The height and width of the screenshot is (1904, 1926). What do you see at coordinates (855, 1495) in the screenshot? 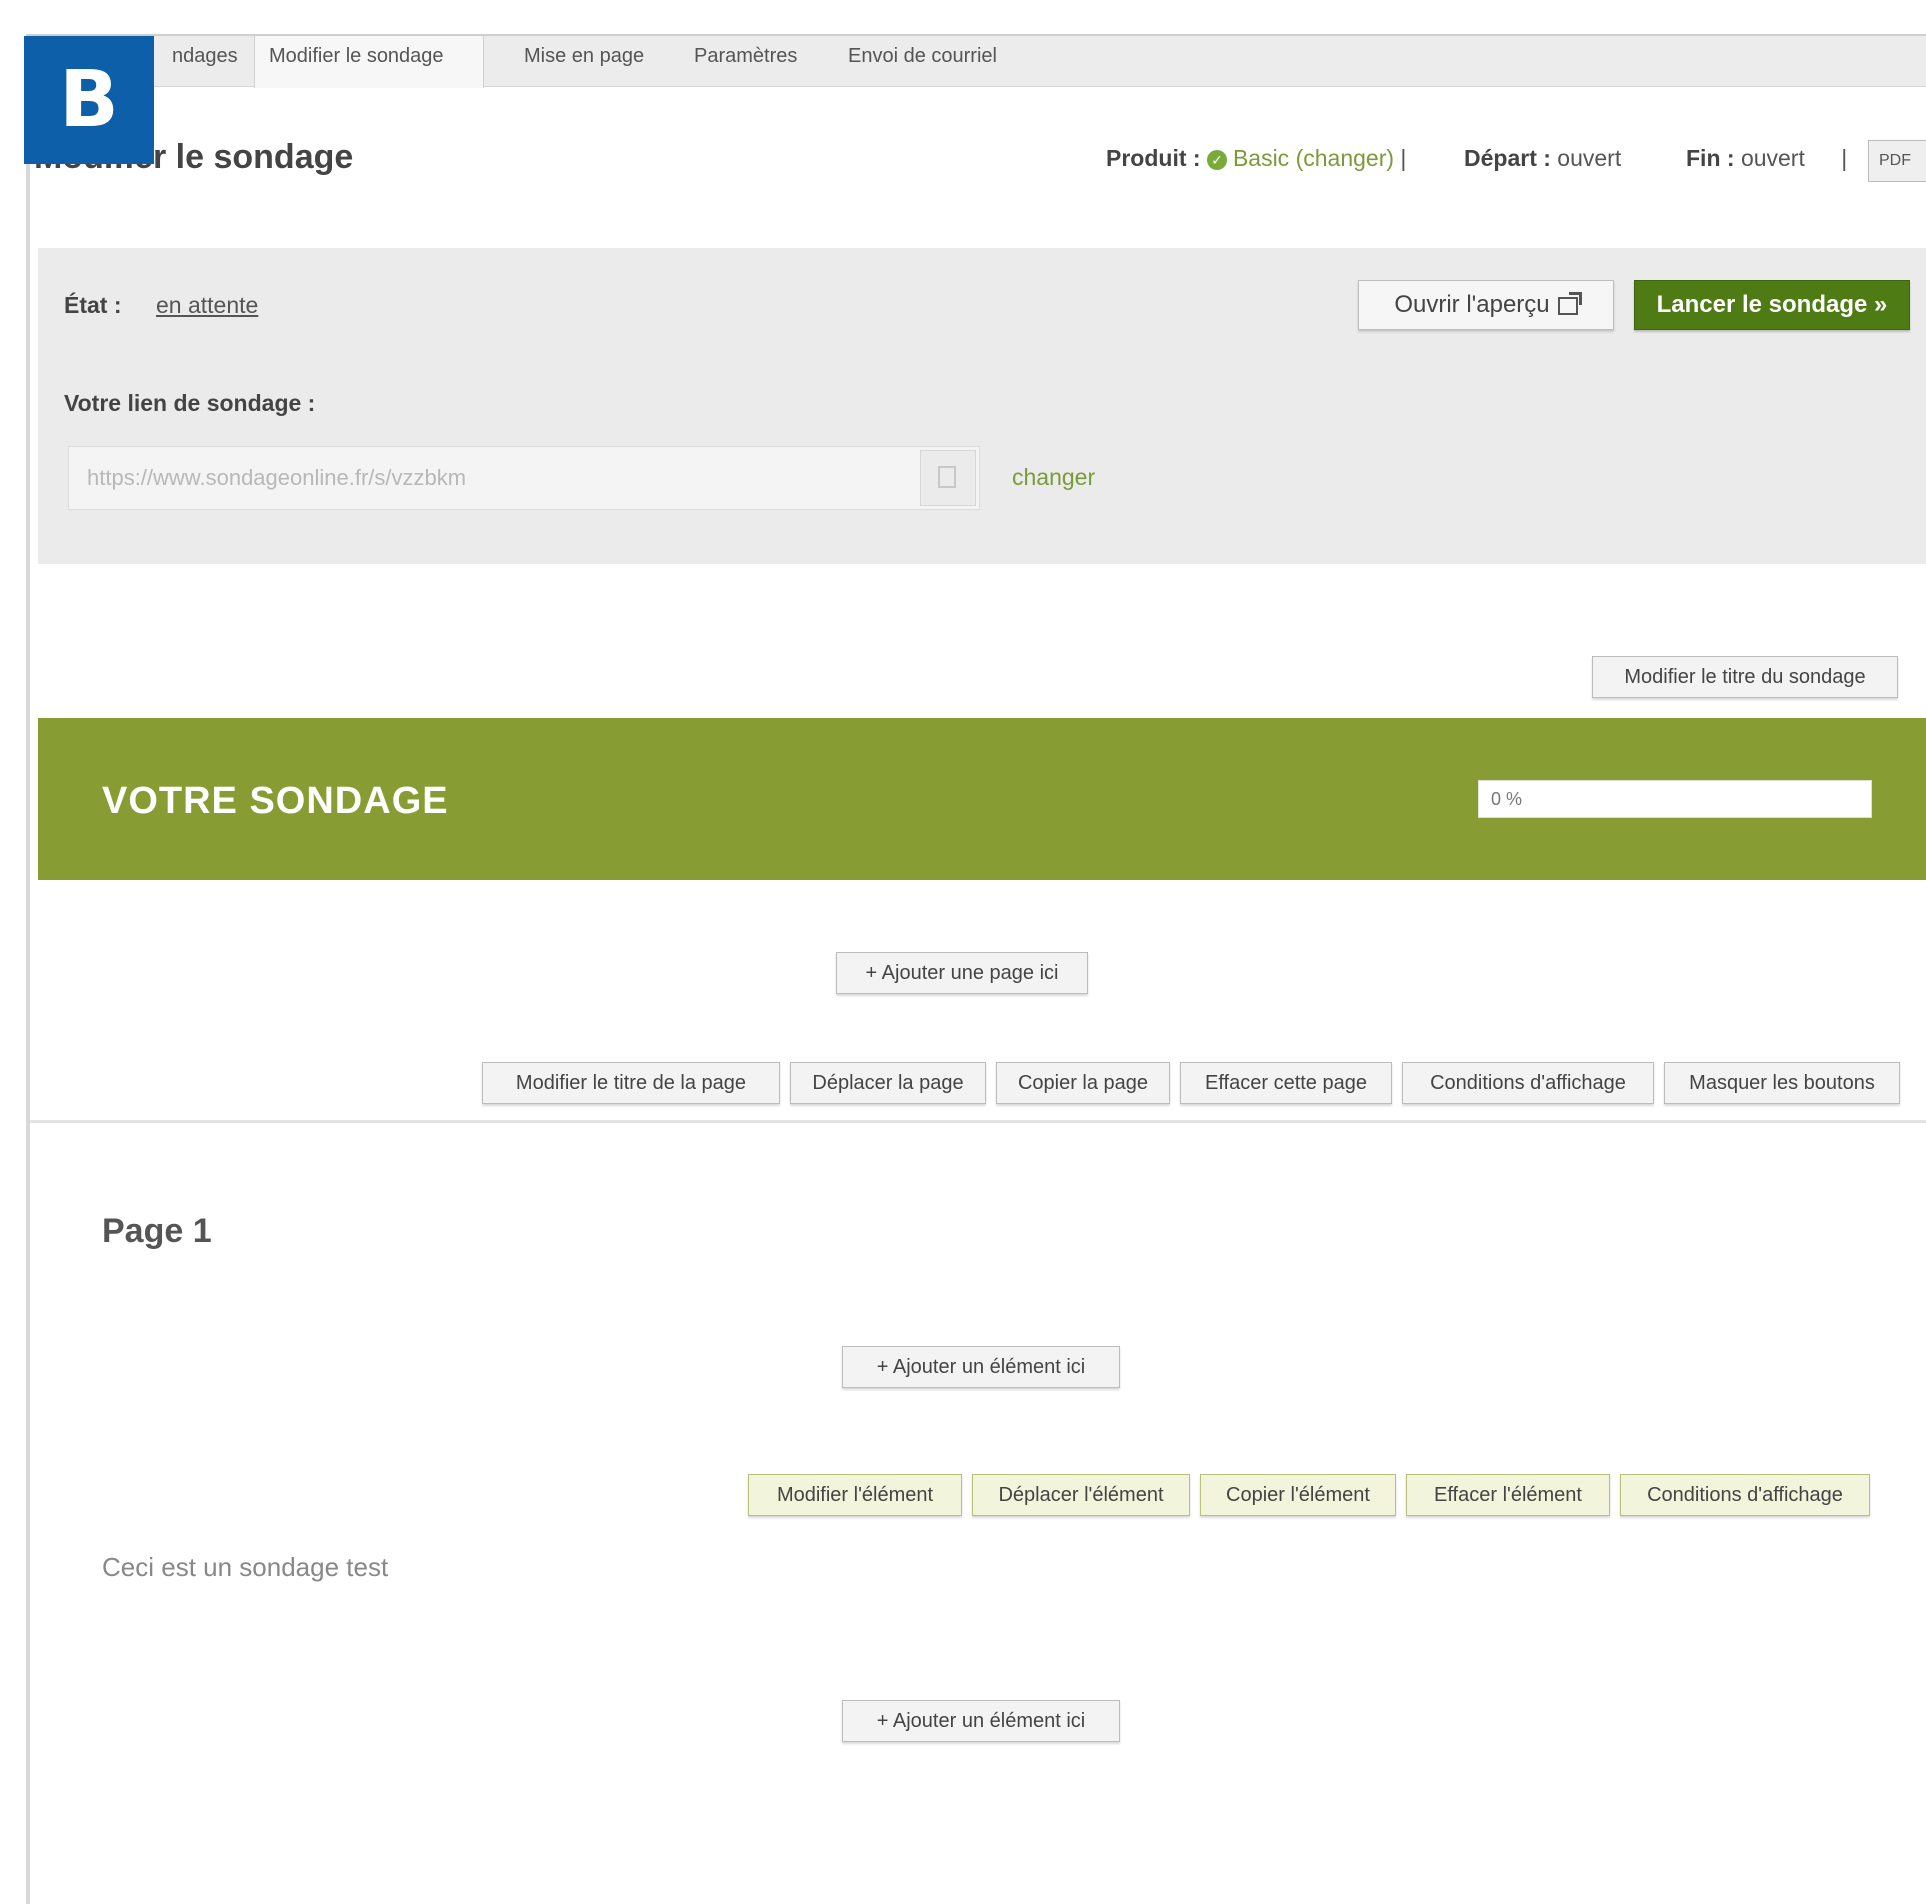
I see `edit-element-button: Modifier l'élément` at bounding box center [855, 1495].